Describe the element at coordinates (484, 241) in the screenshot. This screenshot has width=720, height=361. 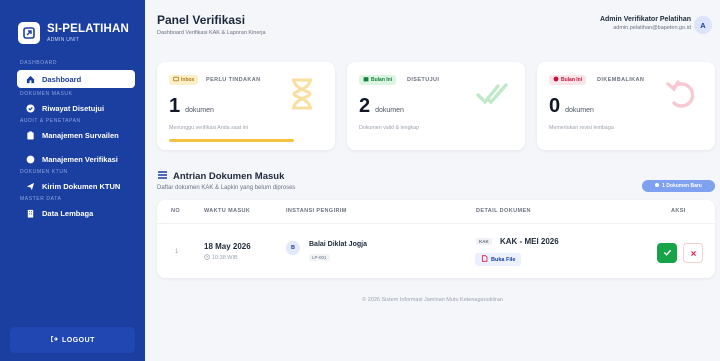
I see `document-type-tag: KAK` at that location.